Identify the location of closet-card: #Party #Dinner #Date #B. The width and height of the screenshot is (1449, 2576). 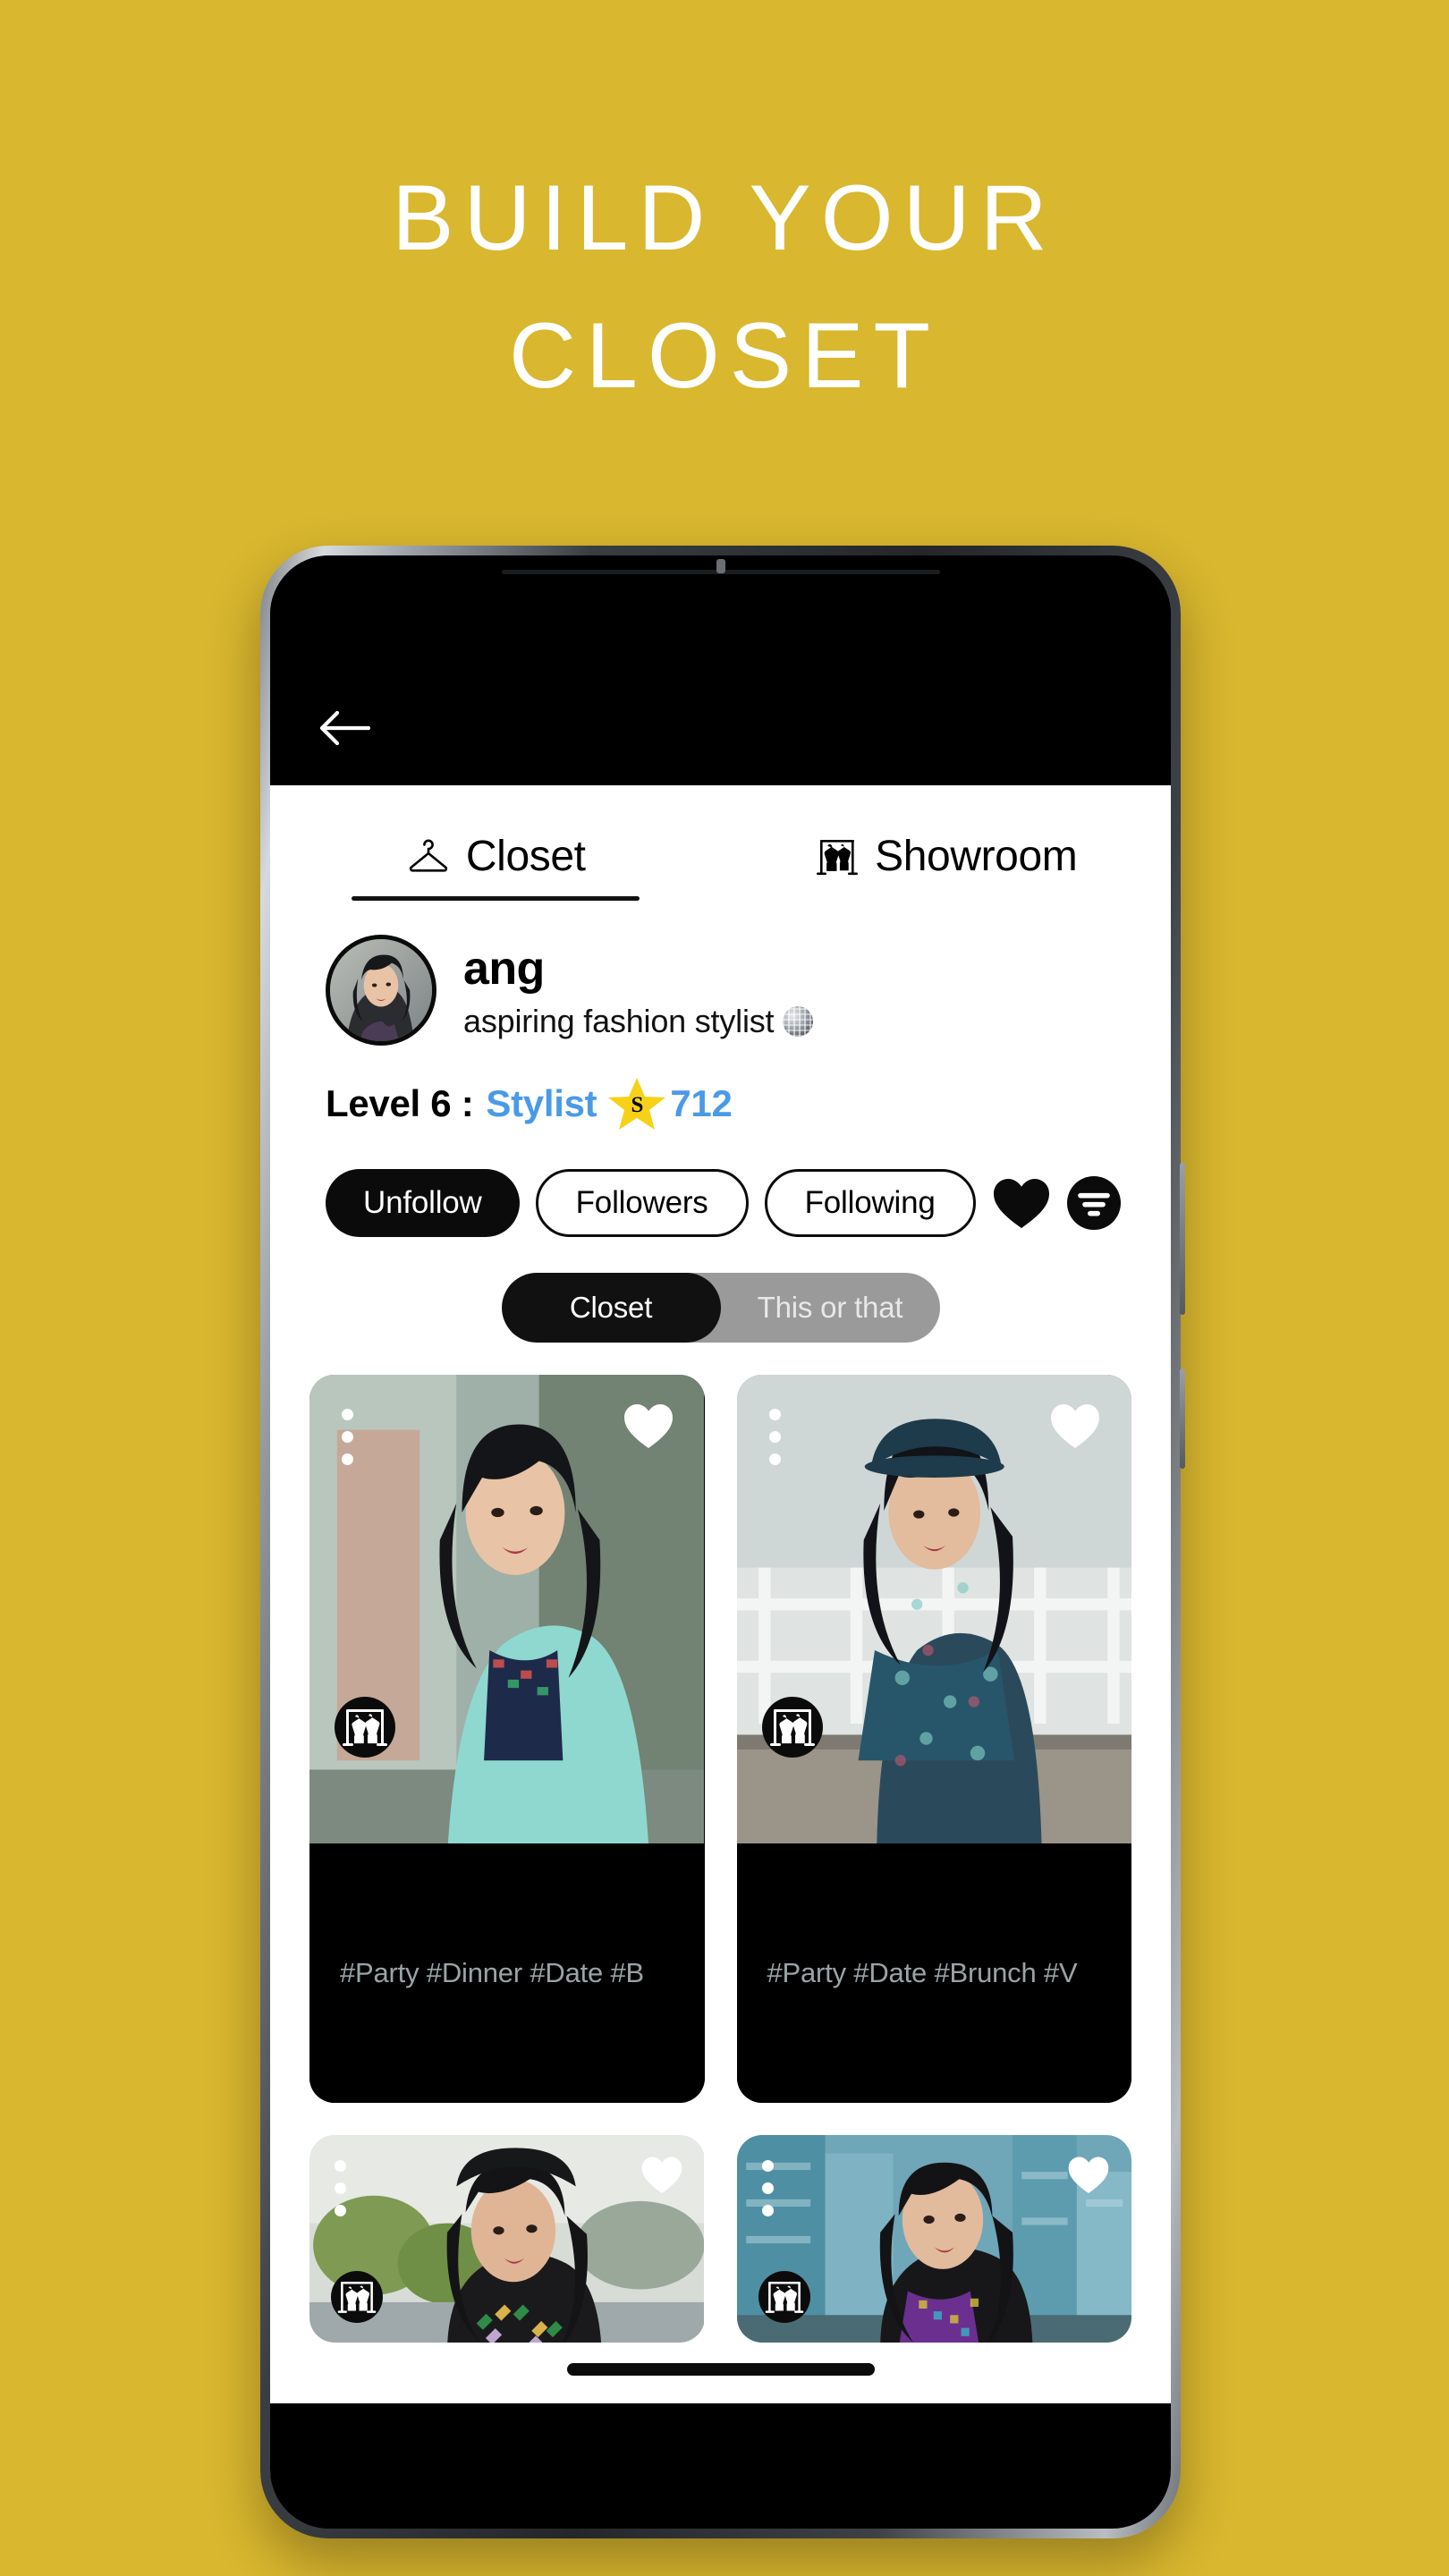
(507, 1739).